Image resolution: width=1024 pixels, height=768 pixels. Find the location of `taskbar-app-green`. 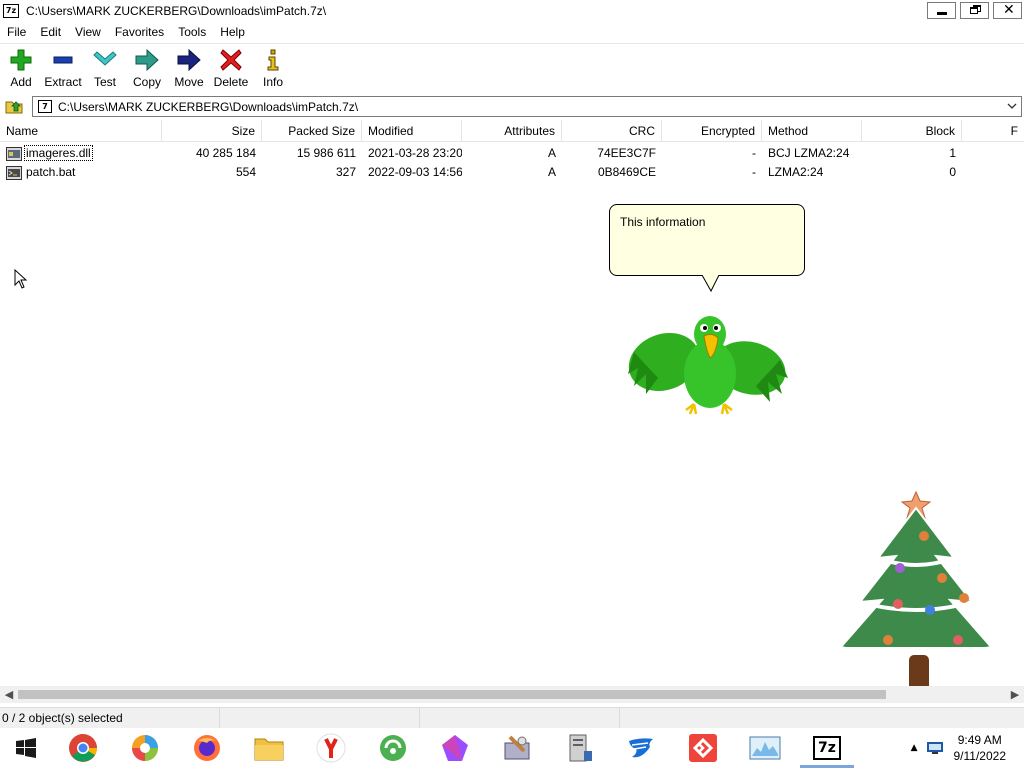

taskbar-app-green is located at coordinates (393, 748).